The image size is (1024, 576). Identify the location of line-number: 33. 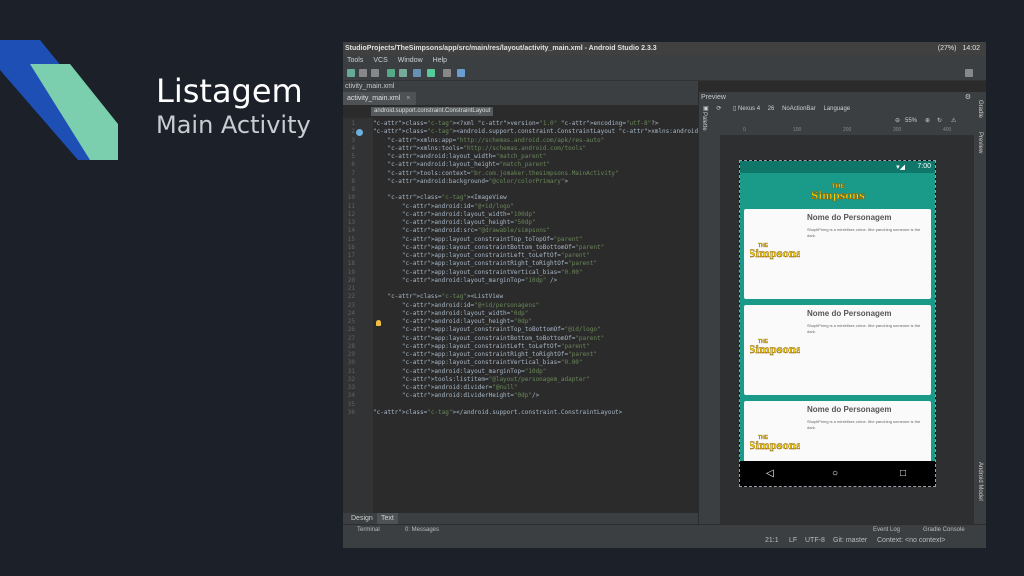
(351, 387).